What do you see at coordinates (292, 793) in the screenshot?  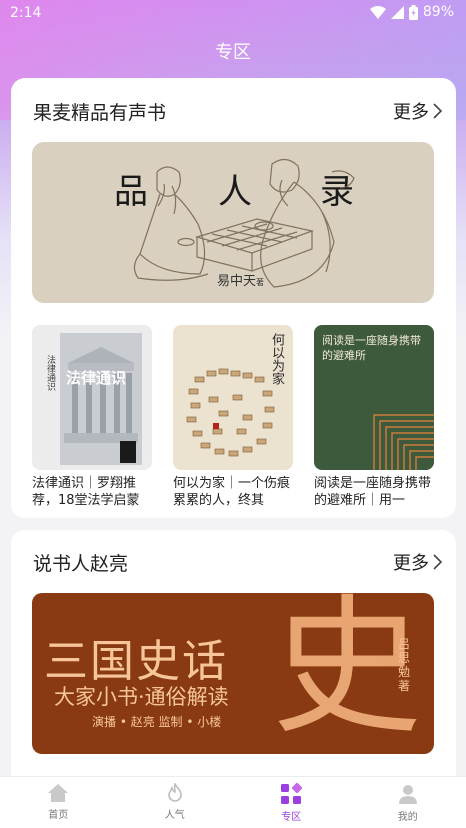 I see `grid-icon` at bounding box center [292, 793].